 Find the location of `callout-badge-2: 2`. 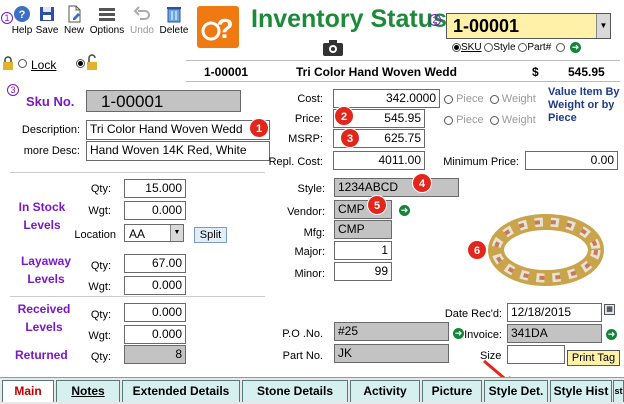

callout-badge-2: 2 is located at coordinates (344, 116).